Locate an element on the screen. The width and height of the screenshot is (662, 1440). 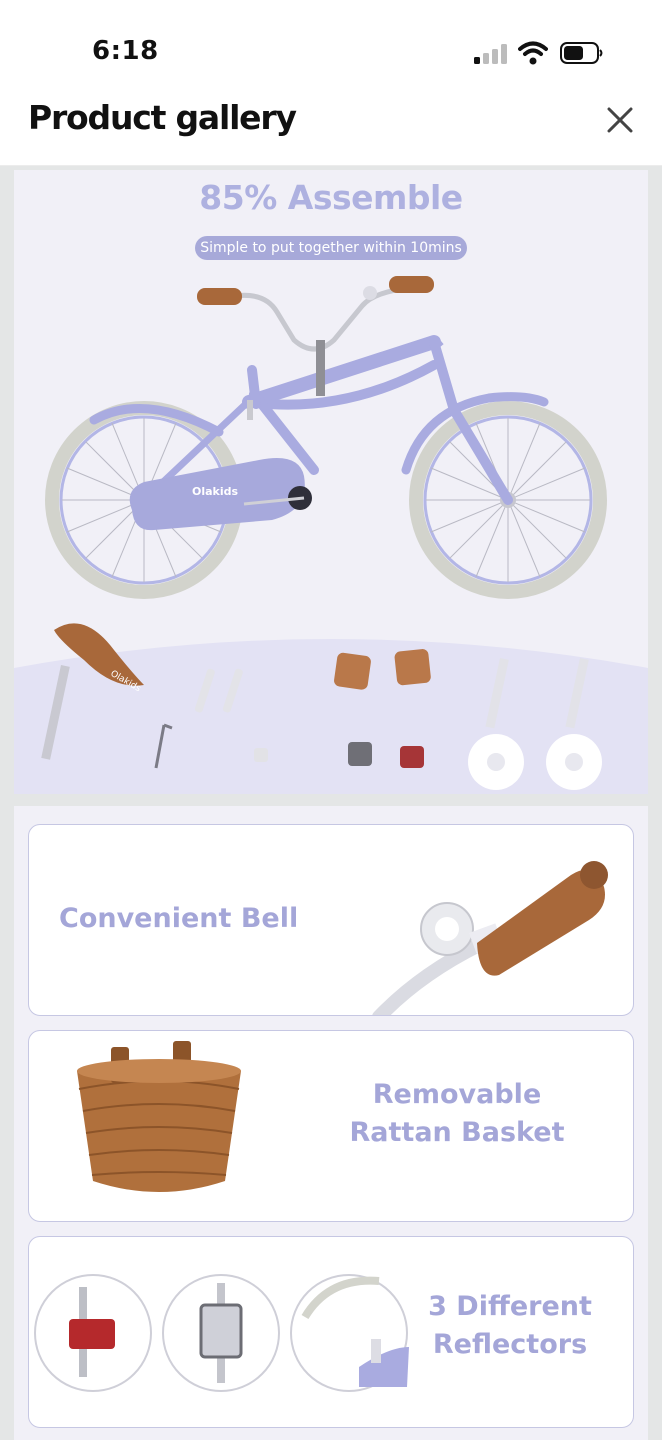
feature-basket-line2: Rattan Basket is located at coordinates (457, 1132).